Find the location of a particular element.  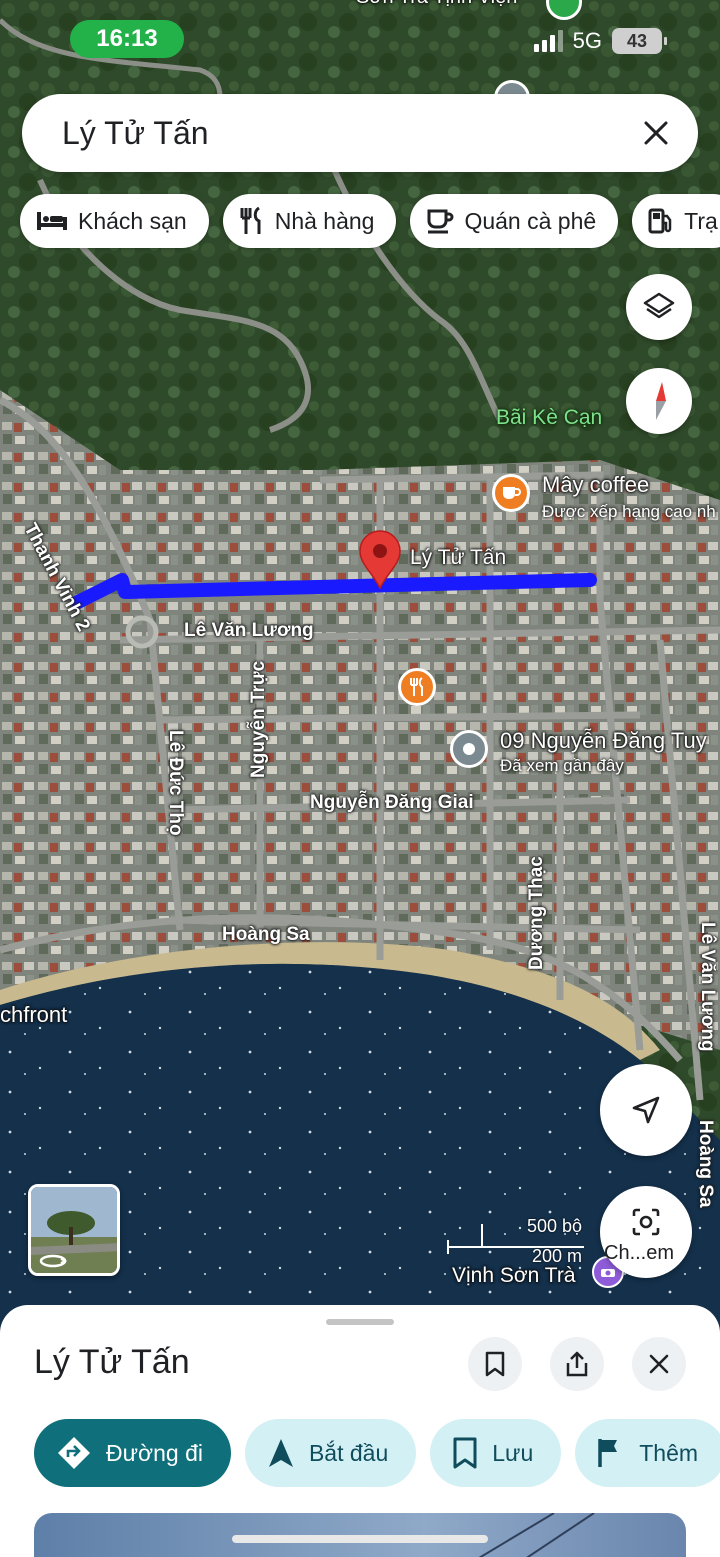

close-sheet-button is located at coordinates (659, 1364).